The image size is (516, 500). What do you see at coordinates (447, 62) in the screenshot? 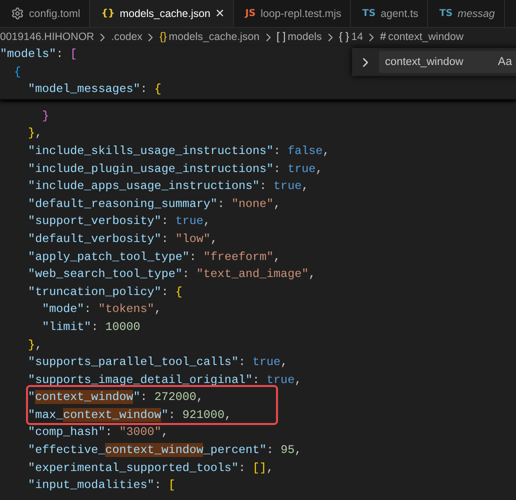
I see `find-input-field: context_window Aa` at bounding box center [447, 62].